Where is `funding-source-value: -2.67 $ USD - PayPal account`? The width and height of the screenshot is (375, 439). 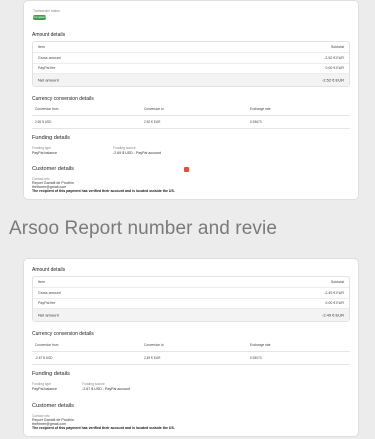 funding-source-value: -2.67 $ USD - PayPal account is located at coordinates (106, 389).